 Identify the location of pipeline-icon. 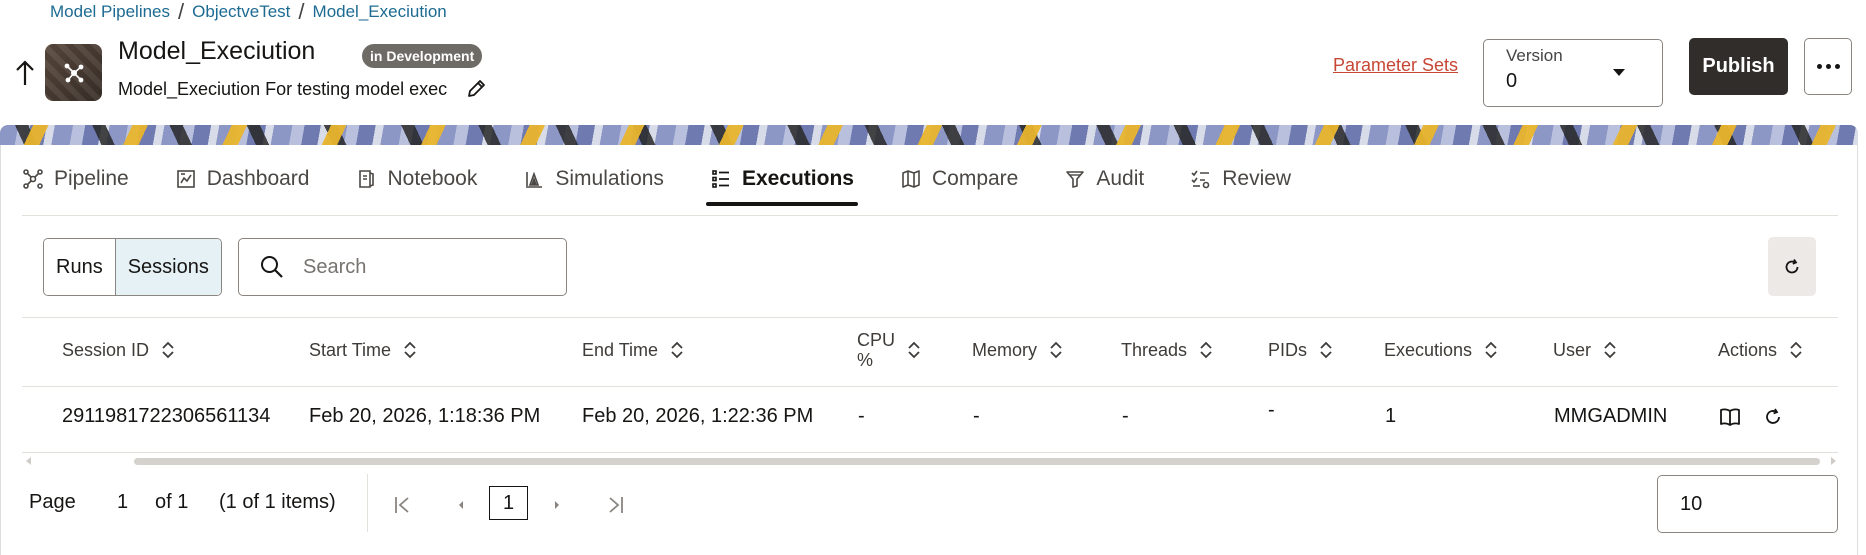
(33, 179).